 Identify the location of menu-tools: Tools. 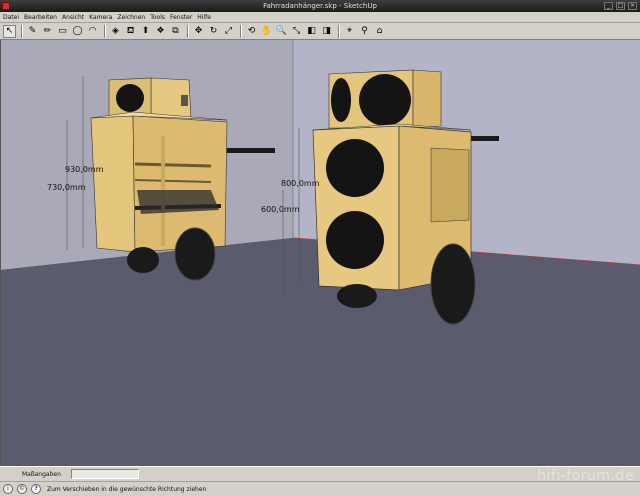
(157, 17).